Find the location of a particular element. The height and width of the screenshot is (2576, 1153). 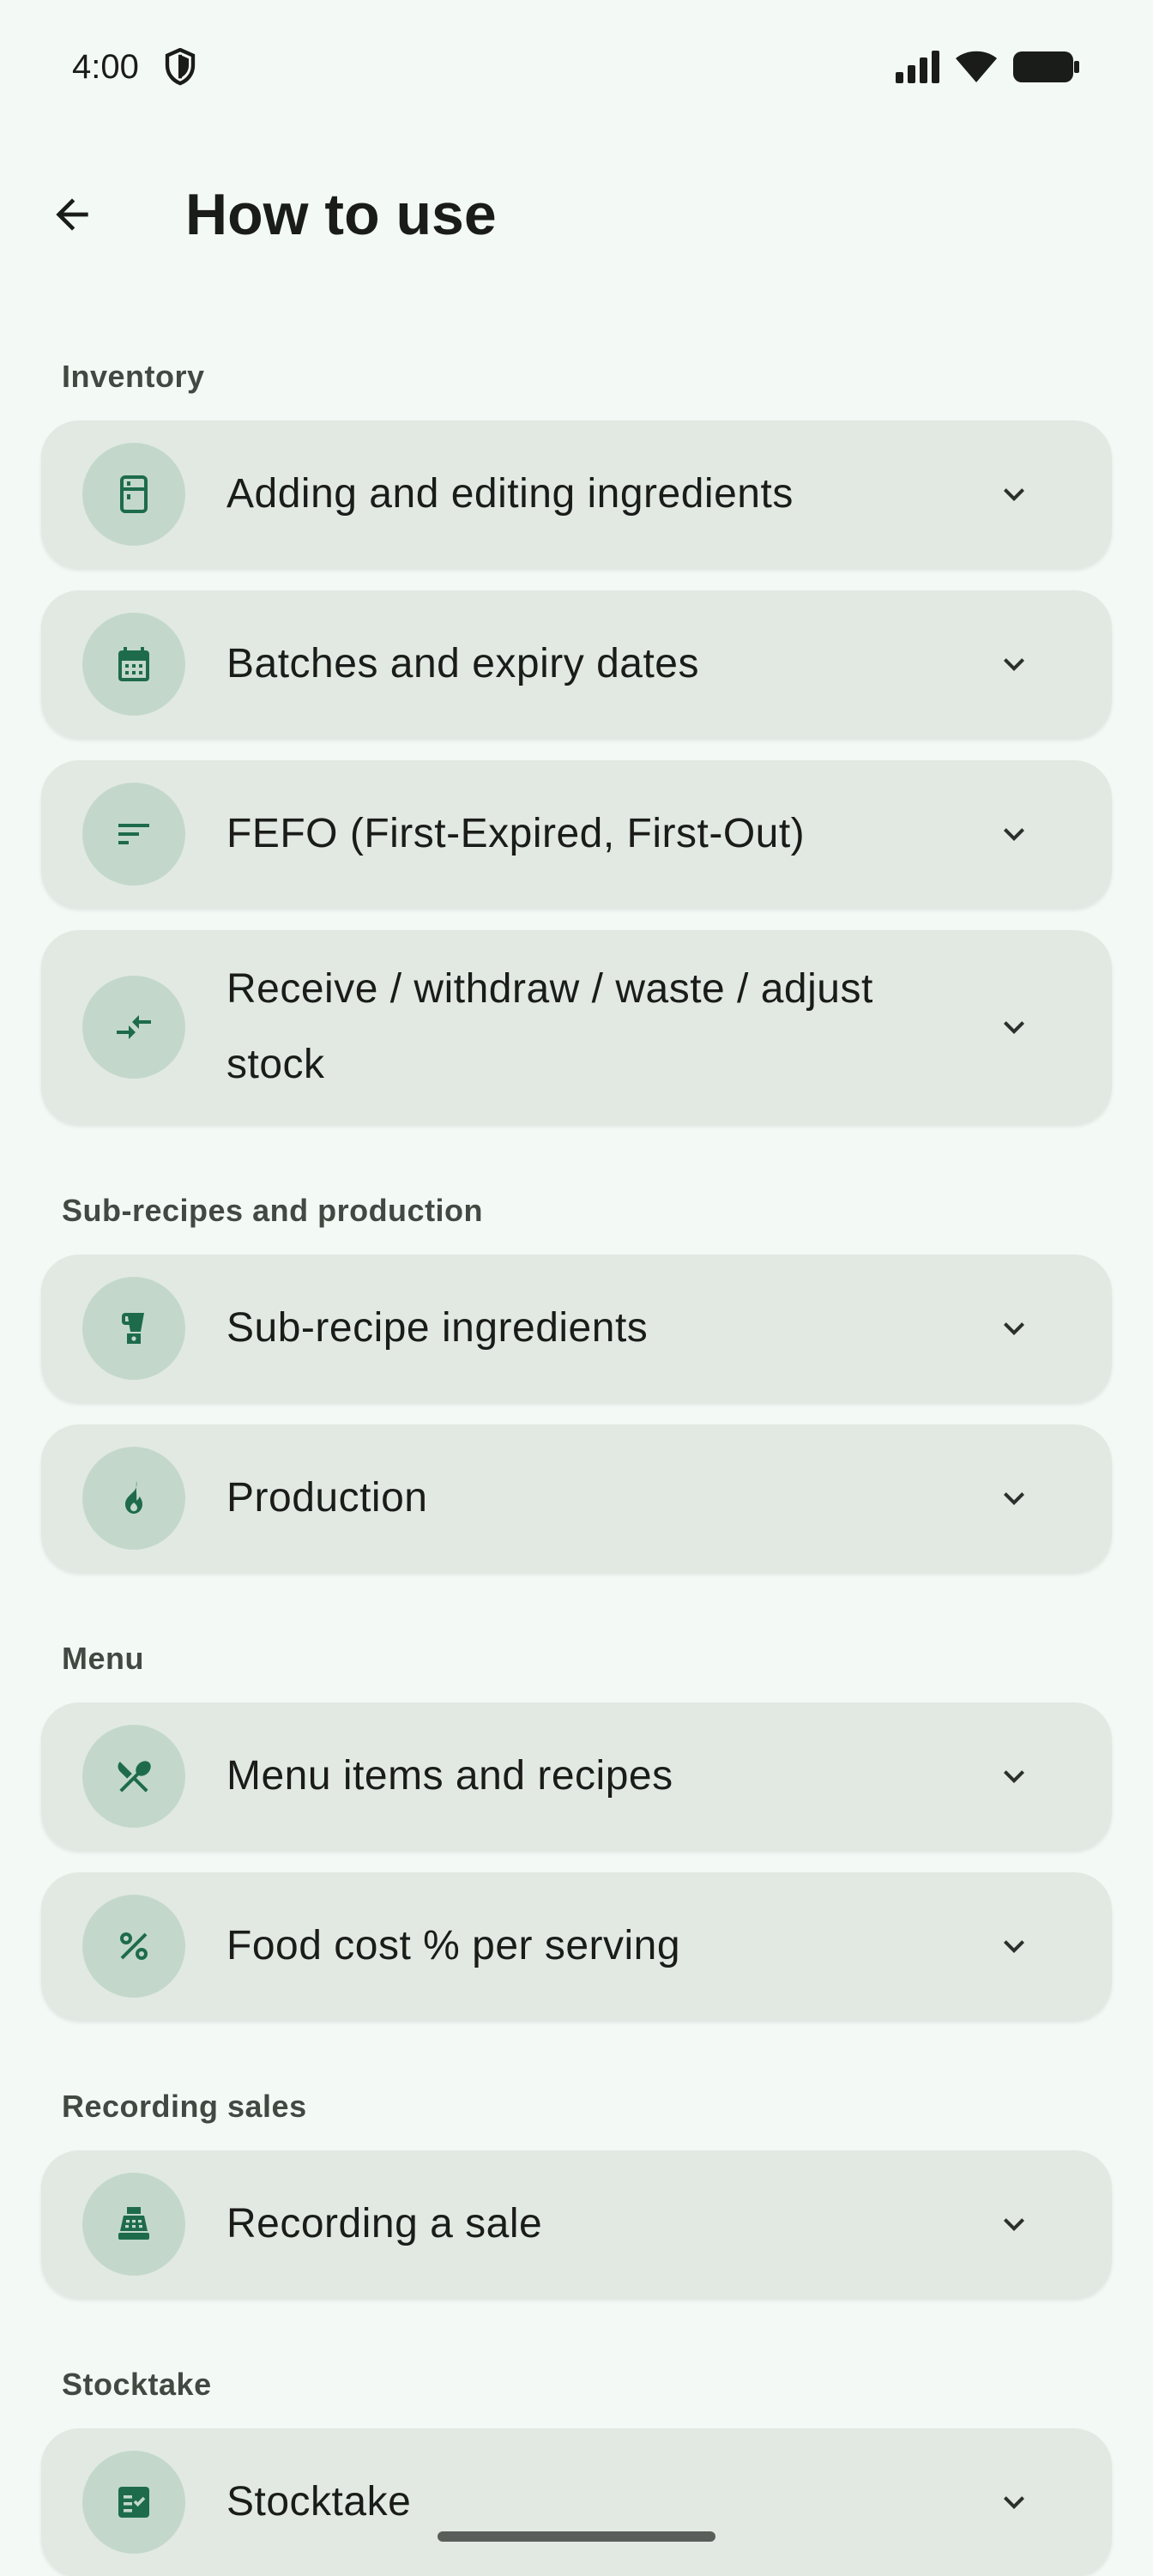

help-item-title: Stocktake is located at coordinates (319, 2502).